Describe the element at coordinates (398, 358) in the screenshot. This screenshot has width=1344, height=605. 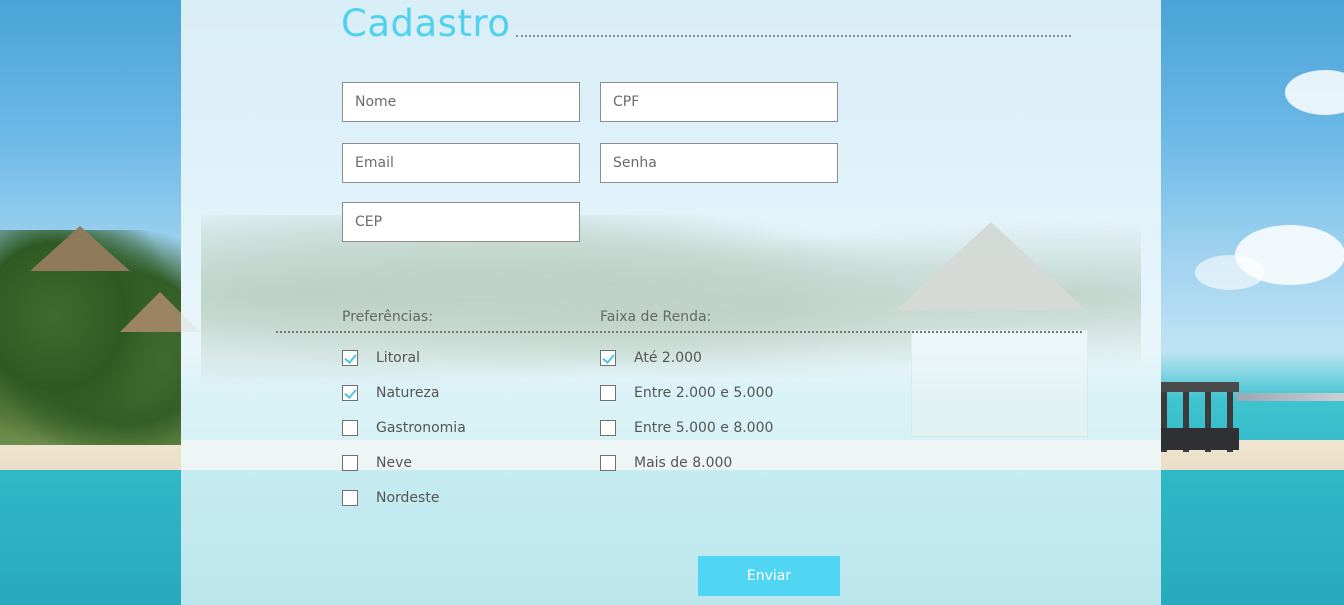
I see `option-label: Litoral` at that location.